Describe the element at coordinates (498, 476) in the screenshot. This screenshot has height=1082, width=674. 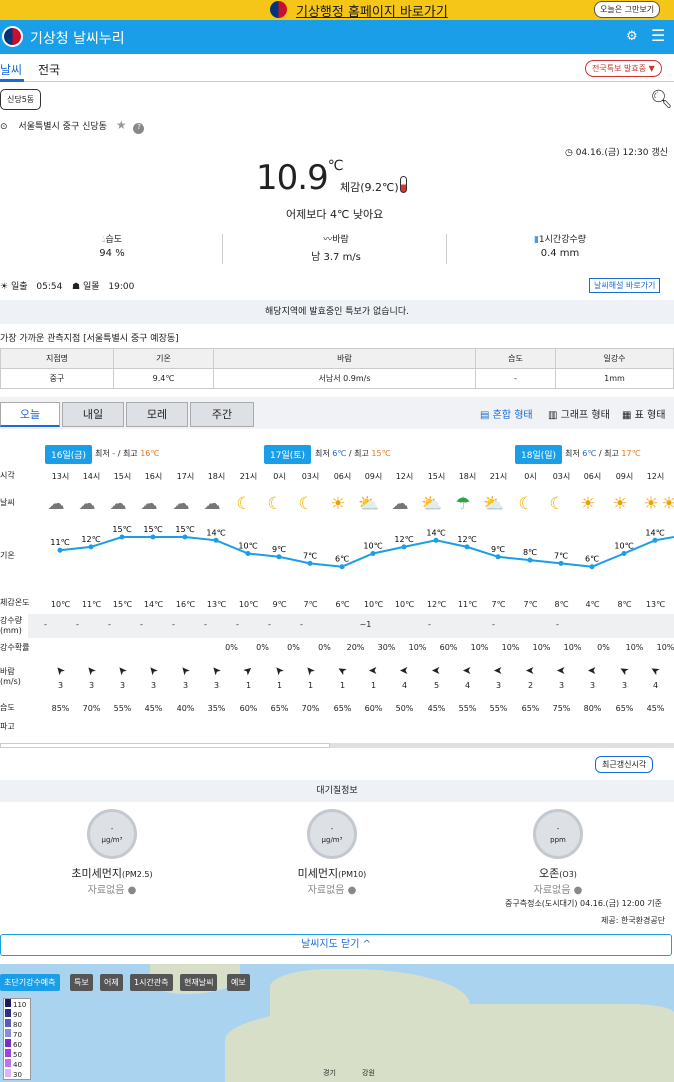
I see `hour-label: 21시` at that location.